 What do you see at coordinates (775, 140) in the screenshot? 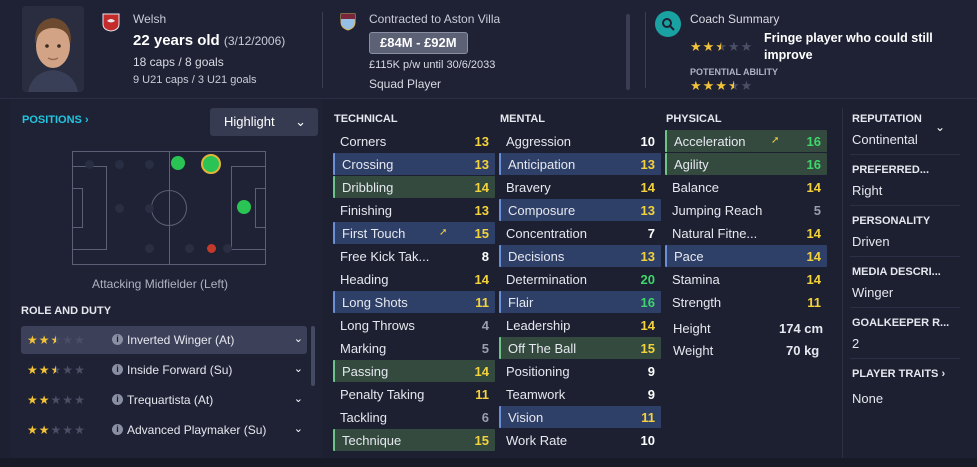
I see `trend-up-icon: ➚` at bounding box center [775, 140].